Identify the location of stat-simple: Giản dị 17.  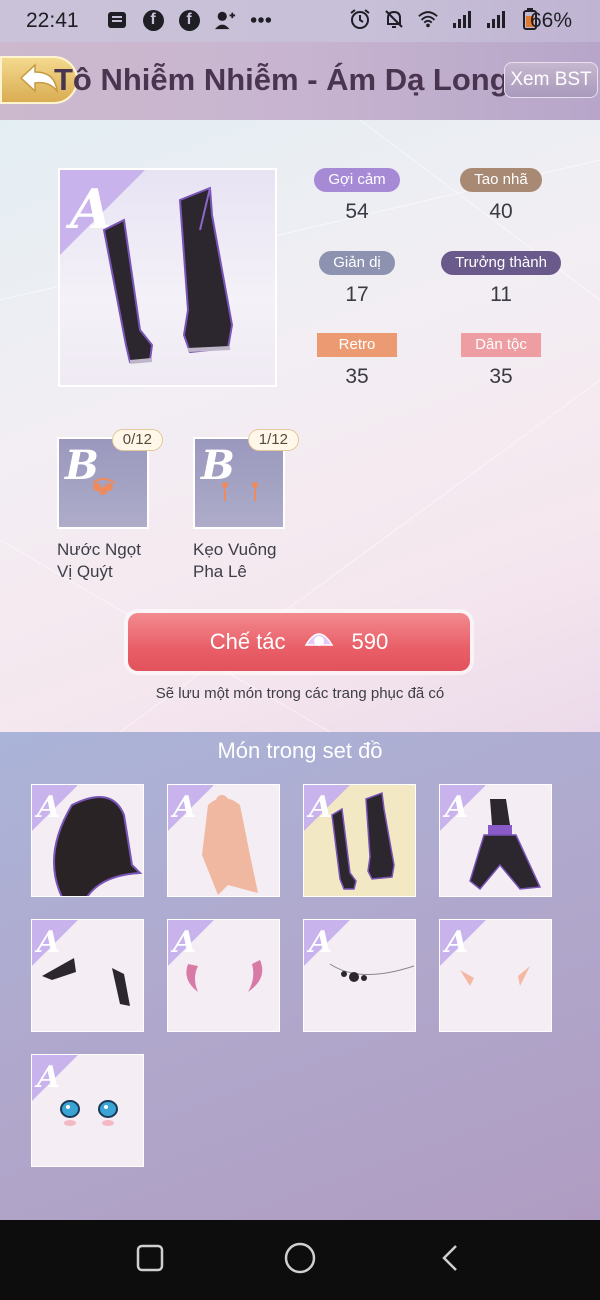
(357, 279).